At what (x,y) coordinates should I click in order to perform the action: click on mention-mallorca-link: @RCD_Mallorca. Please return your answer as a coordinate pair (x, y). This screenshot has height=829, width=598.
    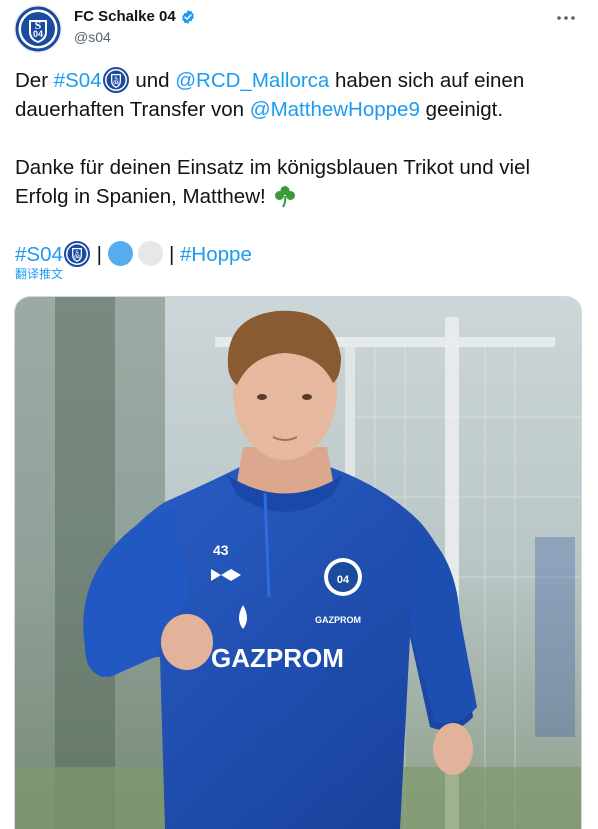
    Looking at the image, I should click on (252, 80).